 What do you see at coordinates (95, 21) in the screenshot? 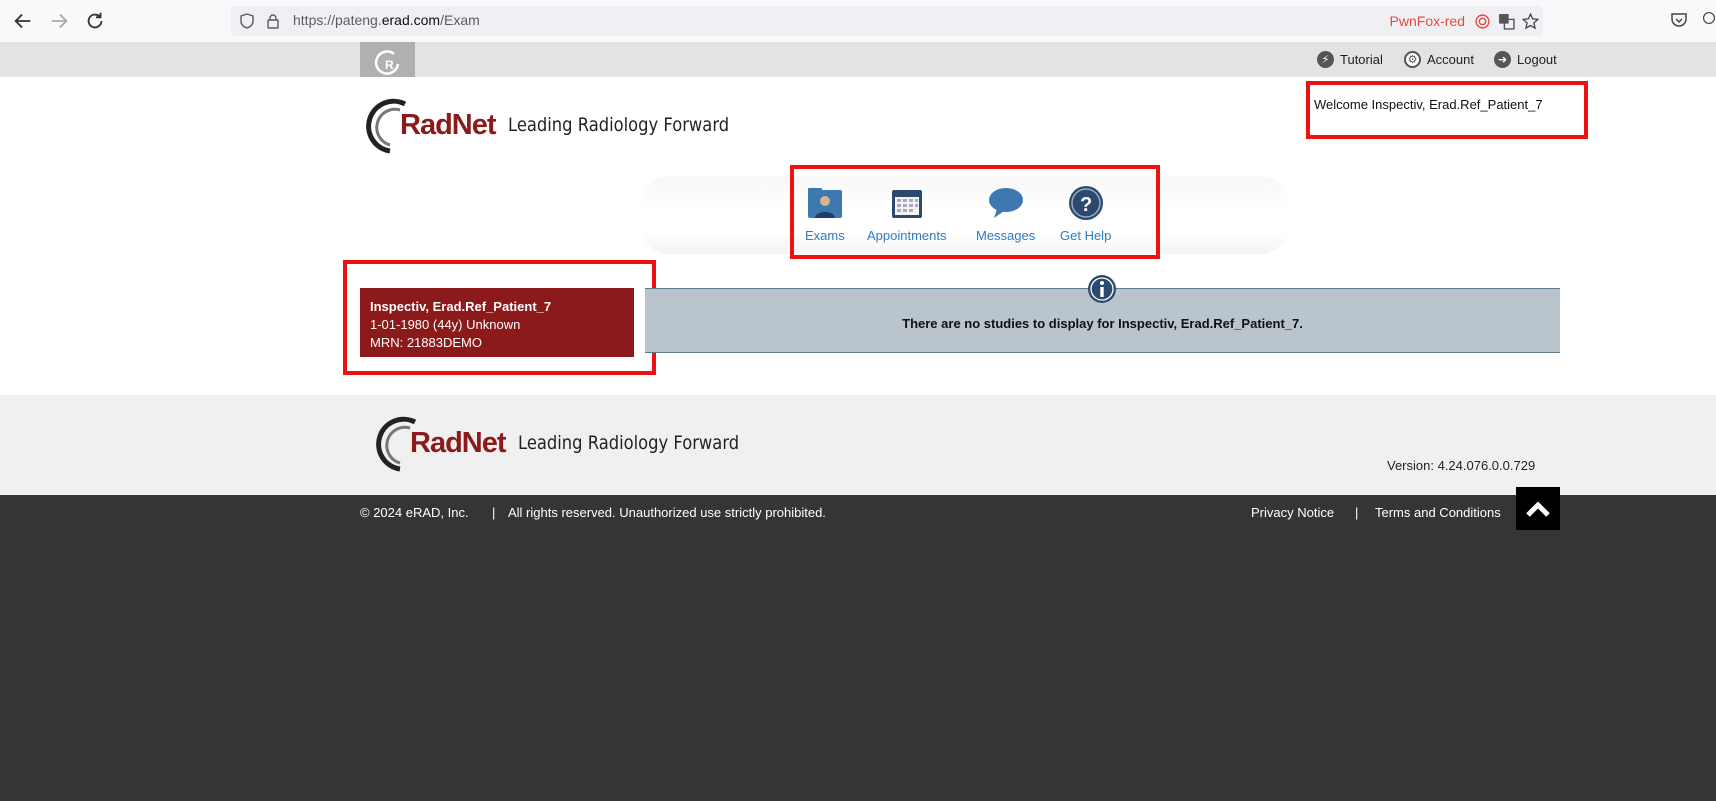
I see `reload-icon` at bounding box center [95, 21].